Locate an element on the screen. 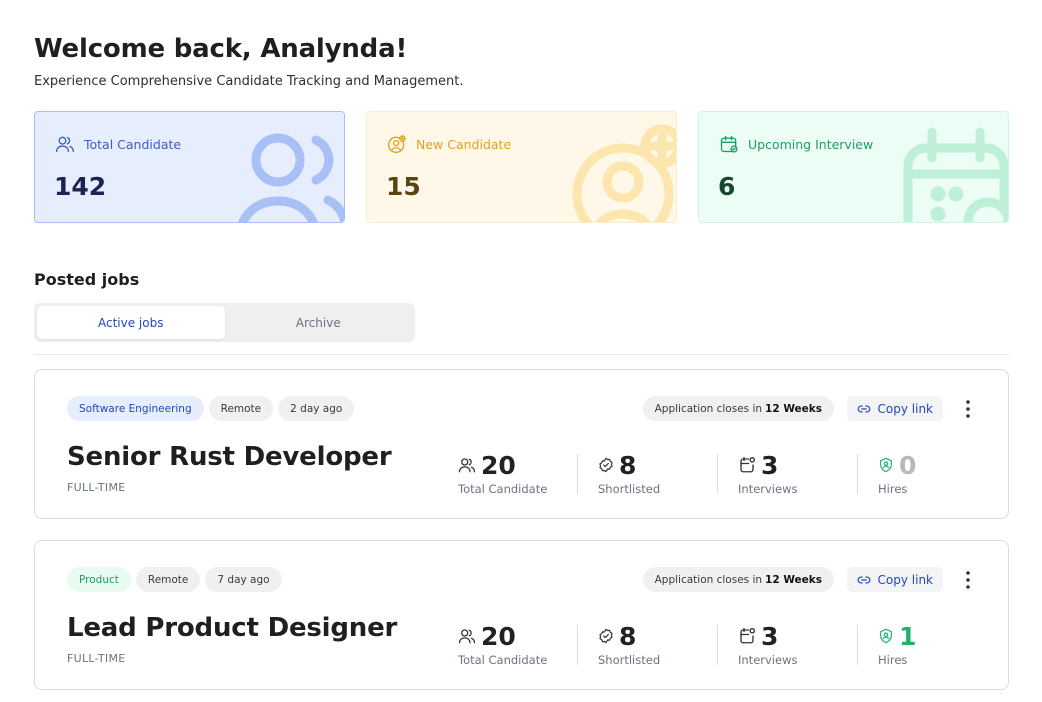 This screenshot has height=702, width=1042. stat-value: 142 is located at coordinates (80, 186).